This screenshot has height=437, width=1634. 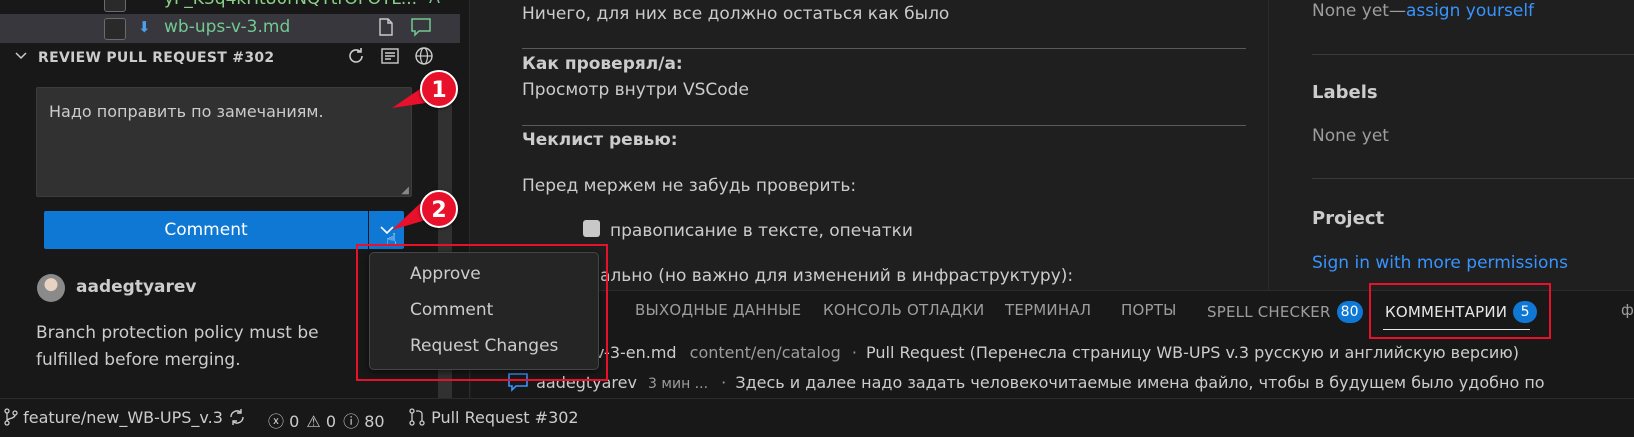 What do you see at coordinates (439, 209) in the screenshot?
I see `annotation-marker-2: 2` at bounding box center [439, 209].